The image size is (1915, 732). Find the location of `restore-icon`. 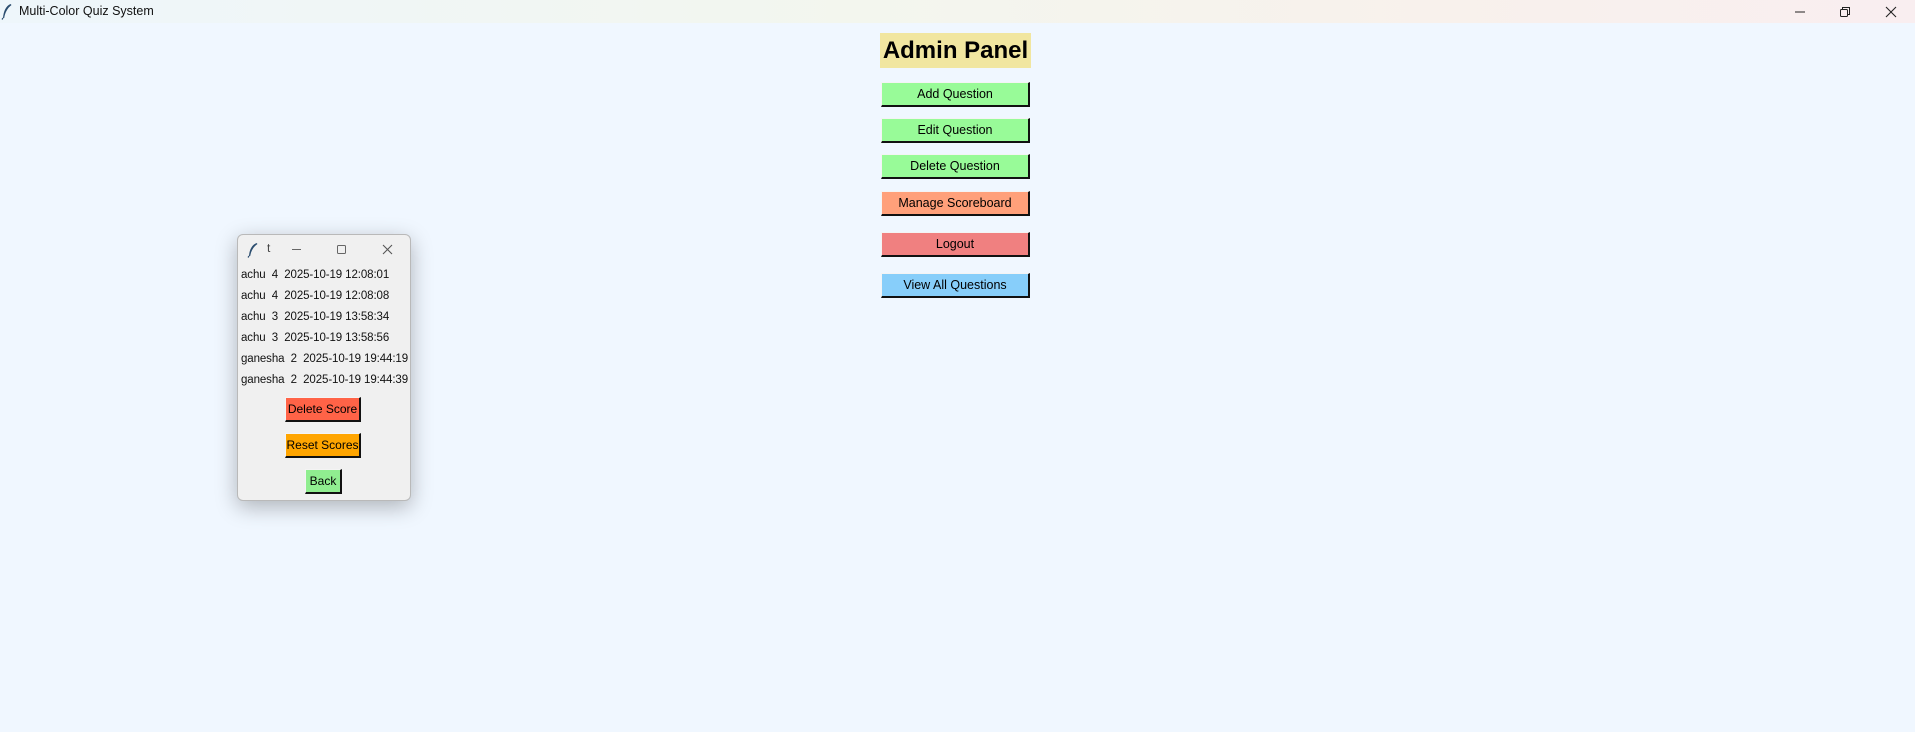

restore-icon is located at coordinates (1845, 11).